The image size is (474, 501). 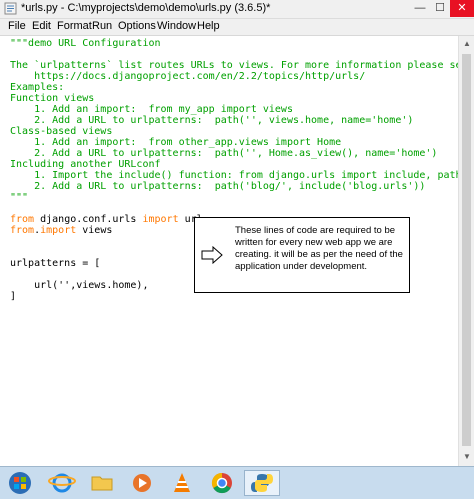 I want to click on python-idle-taskbar-button, so click(x=262, y=483).